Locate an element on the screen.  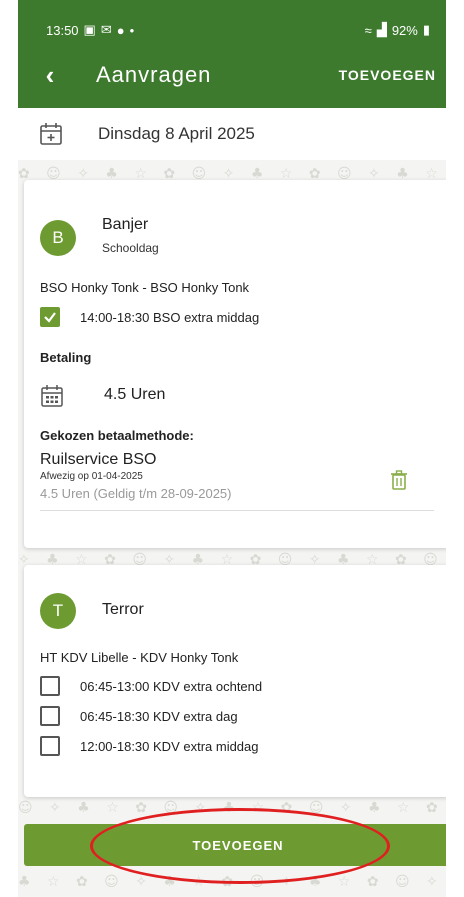
option-label: 06:45-18:30 KDV extra dag is located at coordinates (159, 716).